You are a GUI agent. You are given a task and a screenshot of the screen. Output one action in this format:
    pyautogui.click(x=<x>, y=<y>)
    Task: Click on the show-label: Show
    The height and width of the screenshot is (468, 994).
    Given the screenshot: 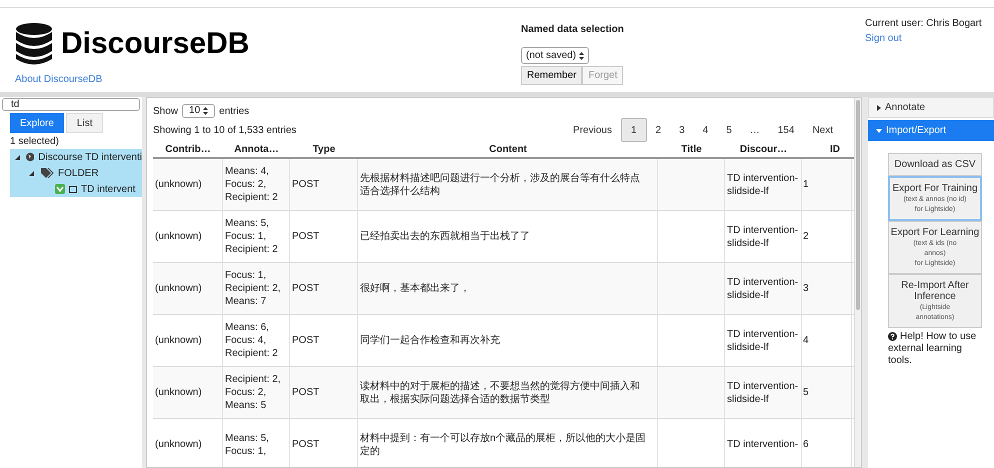 What is the action you would take?
    pyautogui.click(x=165, y=111)
    